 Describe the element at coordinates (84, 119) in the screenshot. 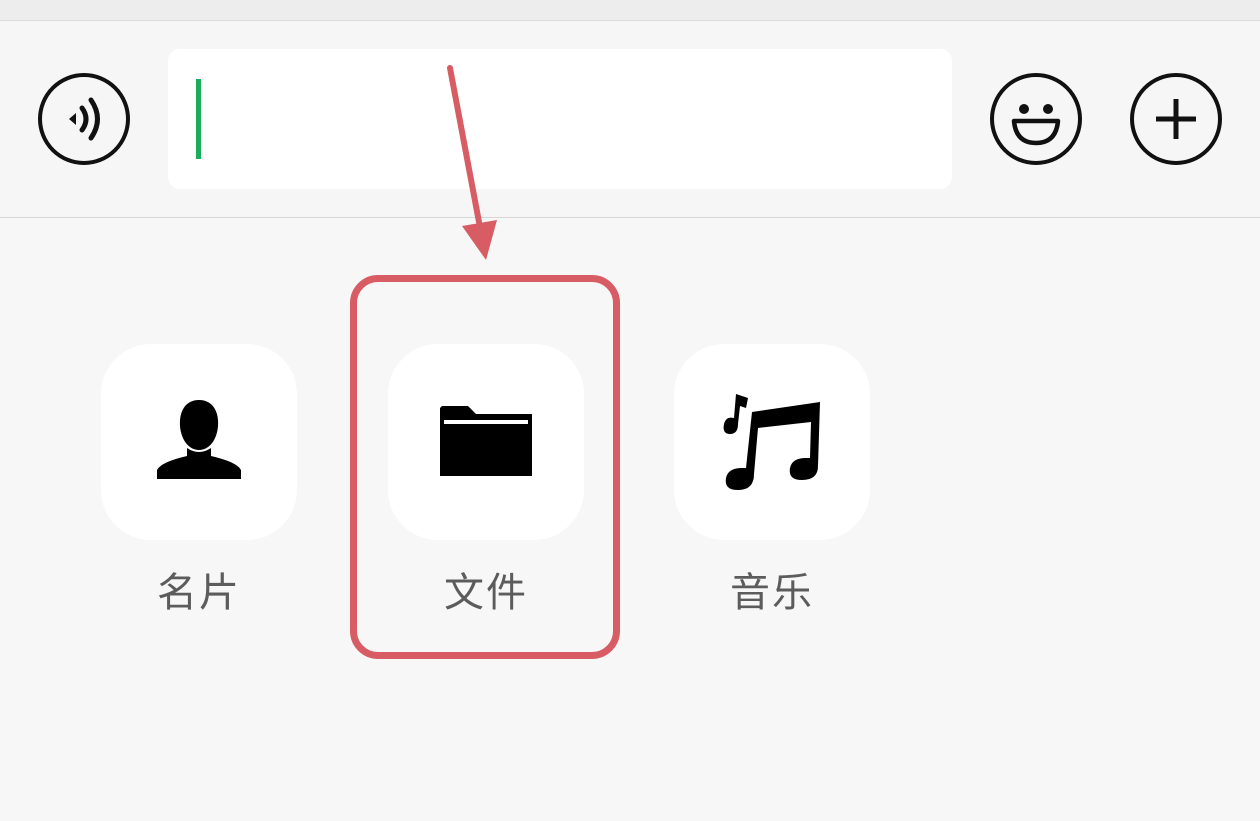

I see `voice-button` at that location.